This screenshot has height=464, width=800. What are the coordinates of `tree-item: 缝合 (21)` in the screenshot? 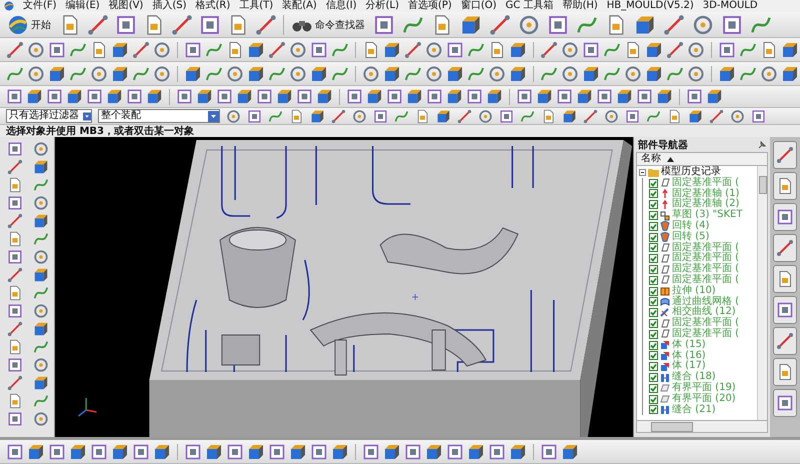 It's located at (694, 410).